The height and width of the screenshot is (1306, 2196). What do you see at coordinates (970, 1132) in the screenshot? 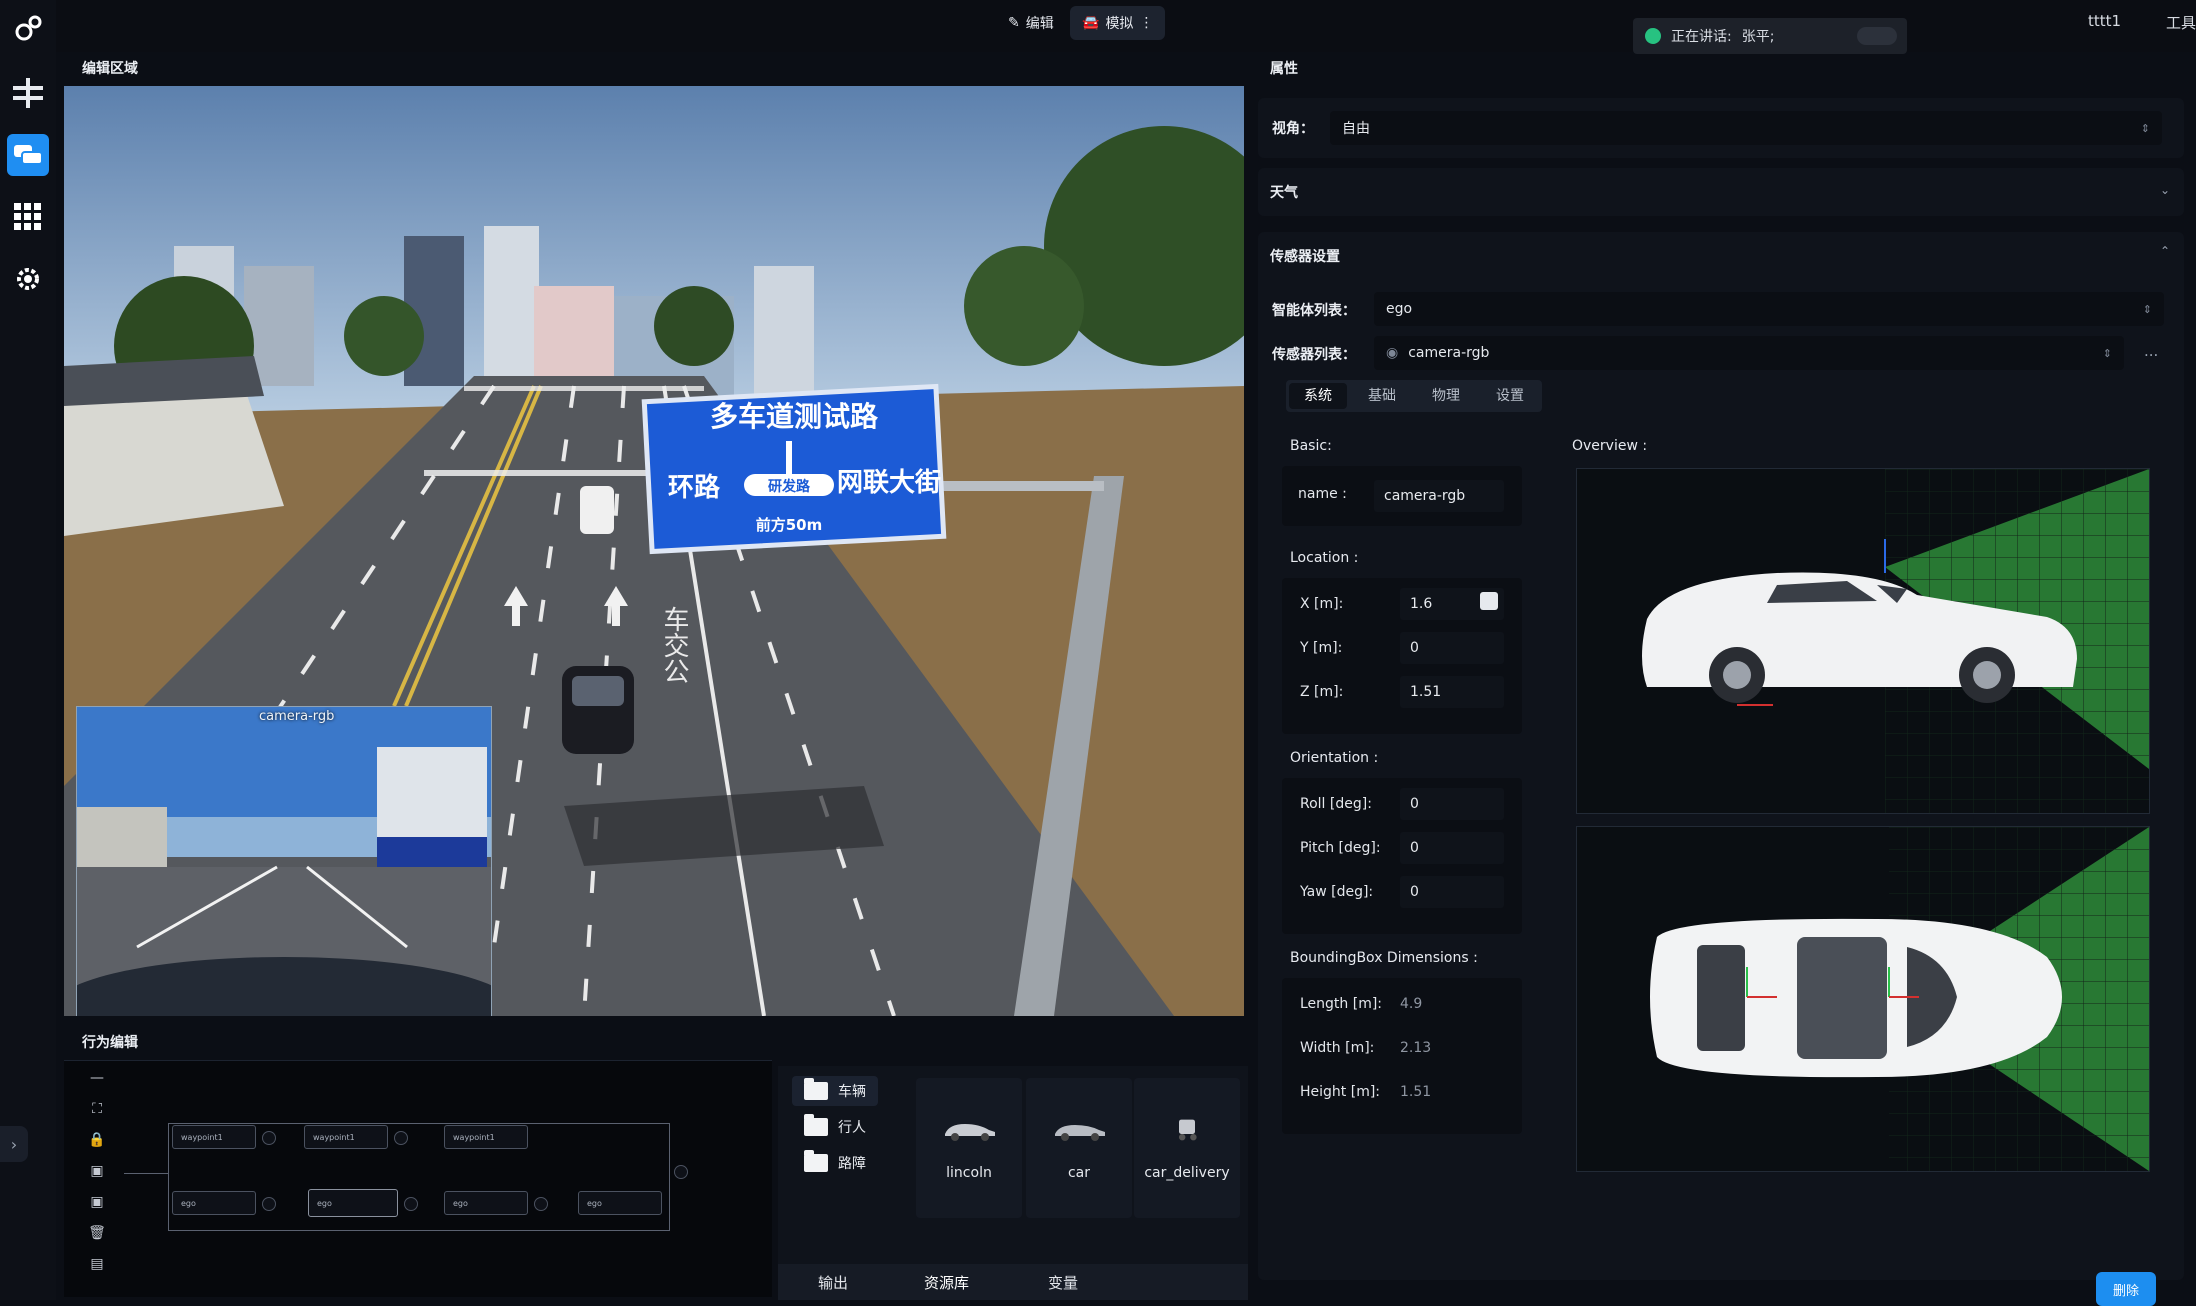
I see `car-icon` at bounding box center [970, 1132].